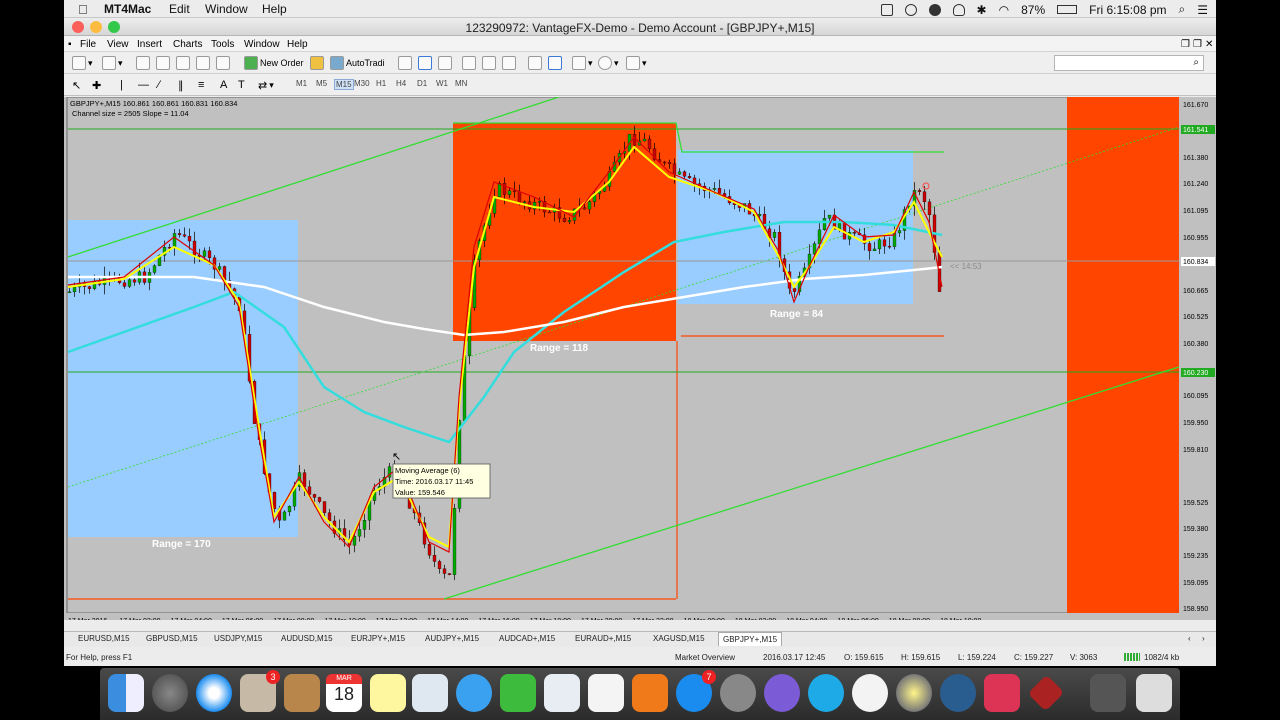 Image resolution: width=1280 pixels, height=720 pixels. What do you see at coordinates (430, 693) in the screenshot?
I see `reminders-icon` at bounding box center [430, 693].